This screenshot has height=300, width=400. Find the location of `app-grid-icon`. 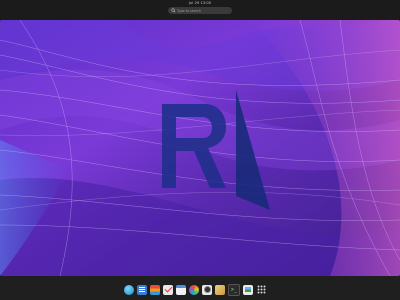

app-grid-icon is located at coordinates (261, 290).